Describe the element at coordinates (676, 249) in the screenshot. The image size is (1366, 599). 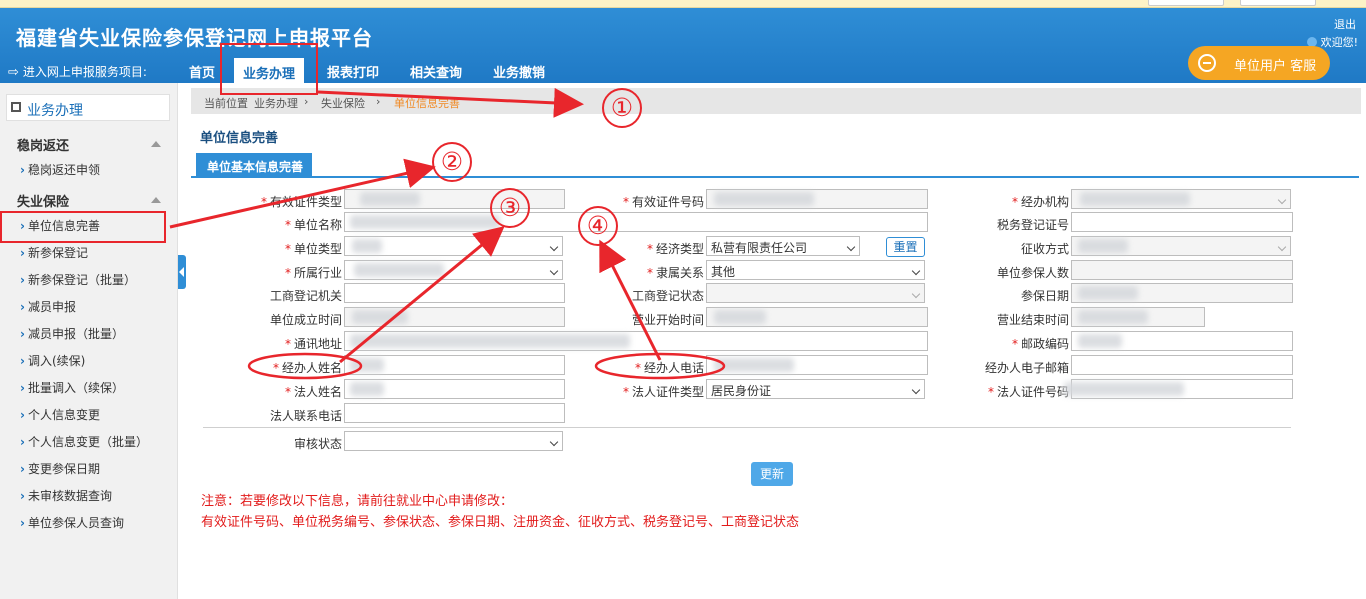
I see `field-label: * 经济类型` at that location.